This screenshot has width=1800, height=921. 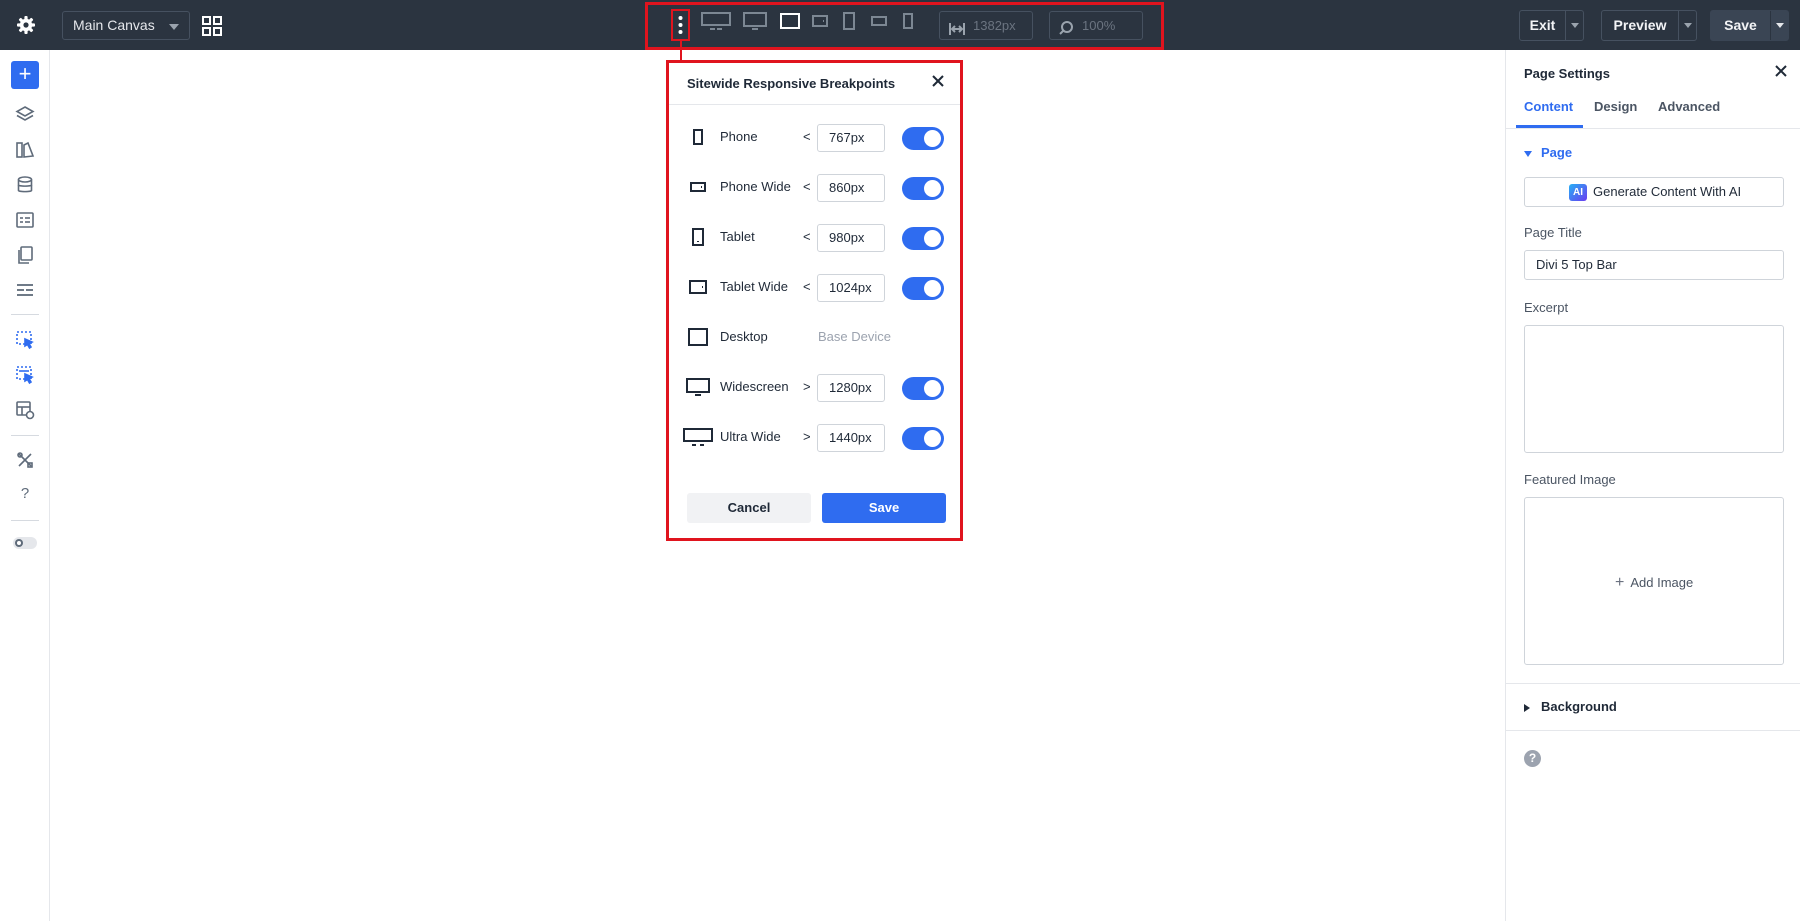 I want to click on breakpoint-width-input: 1440px, so click(x=851, y=438).